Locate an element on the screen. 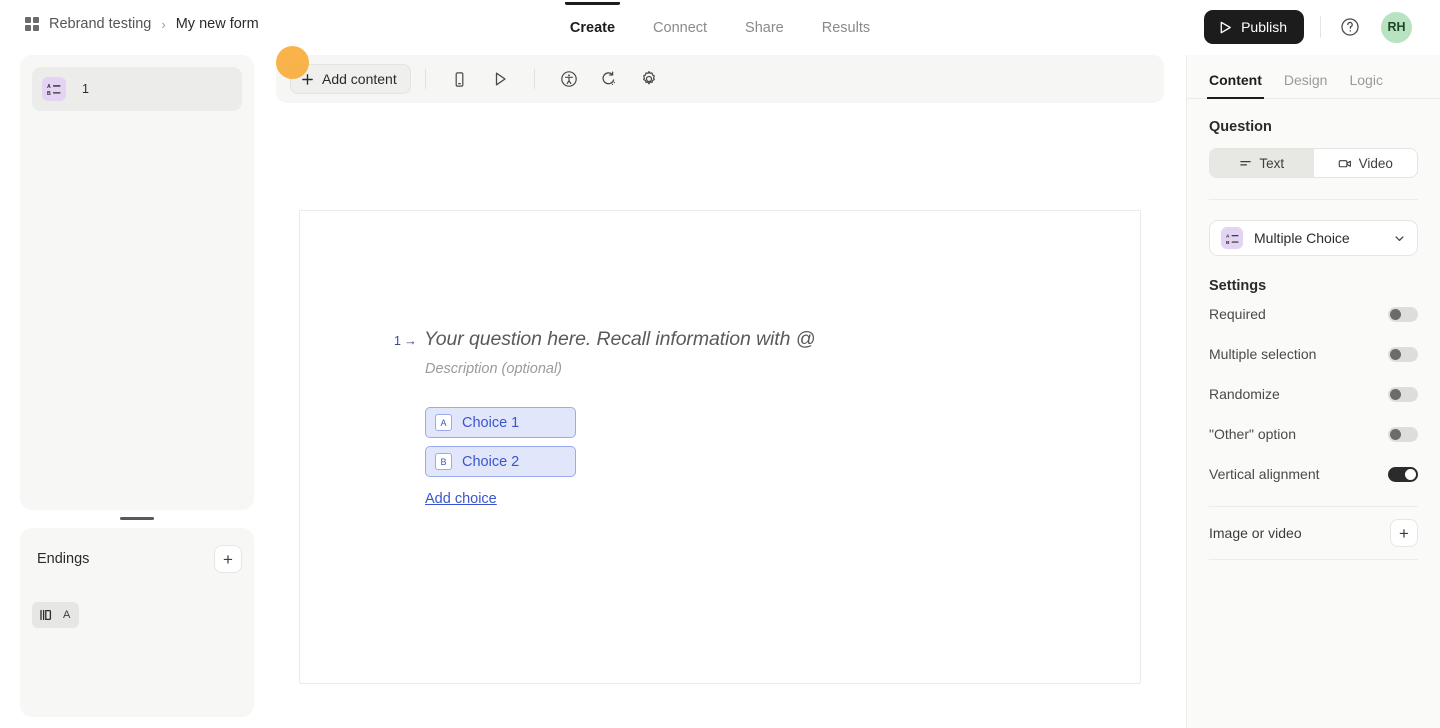 Image resolution: width=1440 pixels, height=728 pixels. refresh-icon is located at coordinates (609, 79).